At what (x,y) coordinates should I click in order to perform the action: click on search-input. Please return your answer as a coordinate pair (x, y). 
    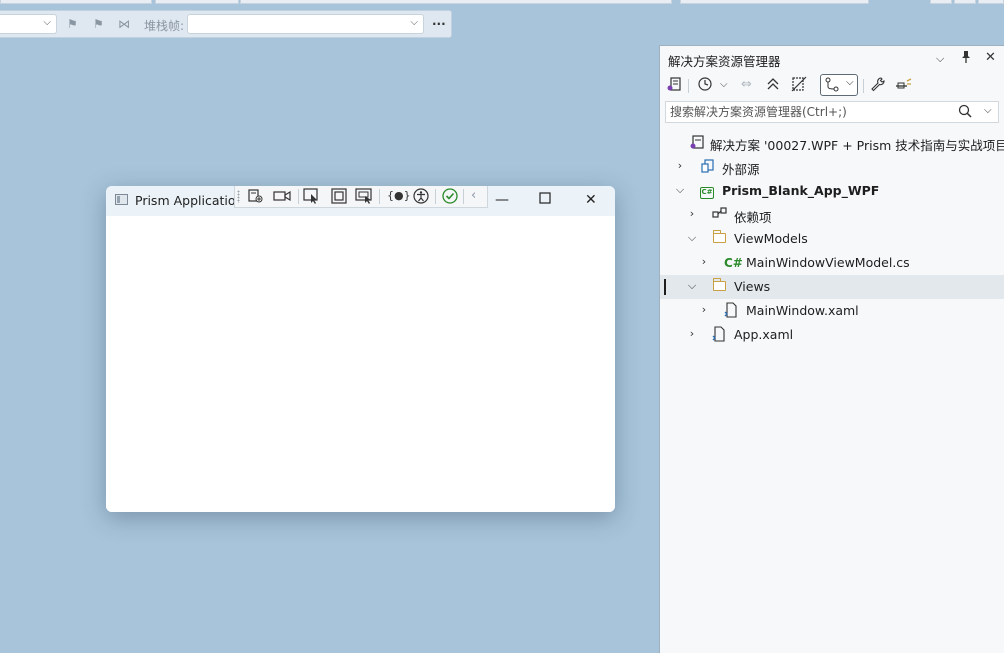
    Looking at the image, I should click on (810, 112).